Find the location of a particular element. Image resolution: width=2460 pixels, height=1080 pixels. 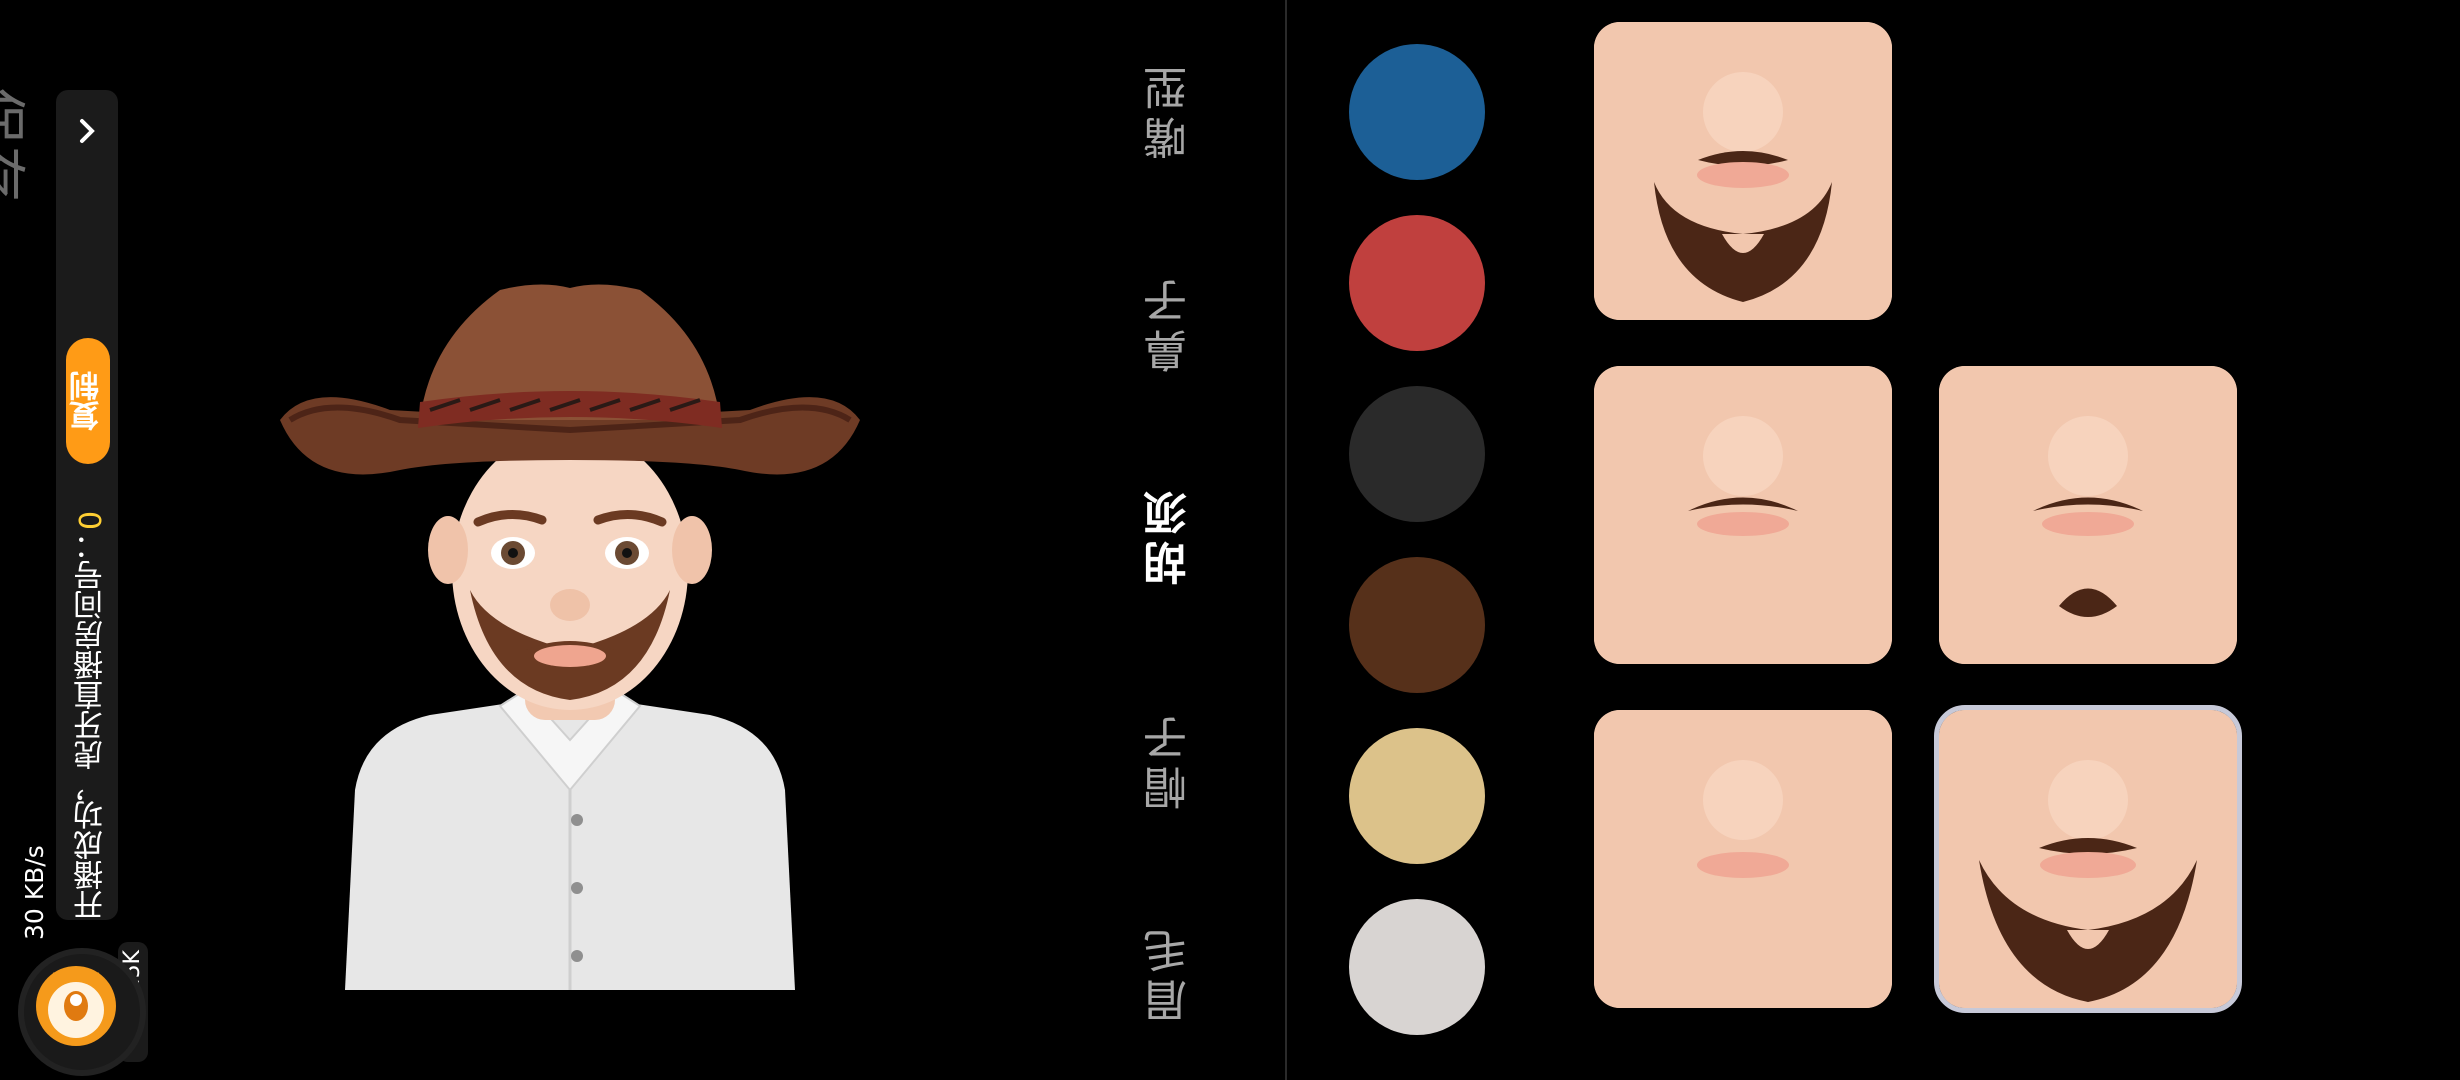

beard-mustache-icon is located at coordinates (1743, 515).